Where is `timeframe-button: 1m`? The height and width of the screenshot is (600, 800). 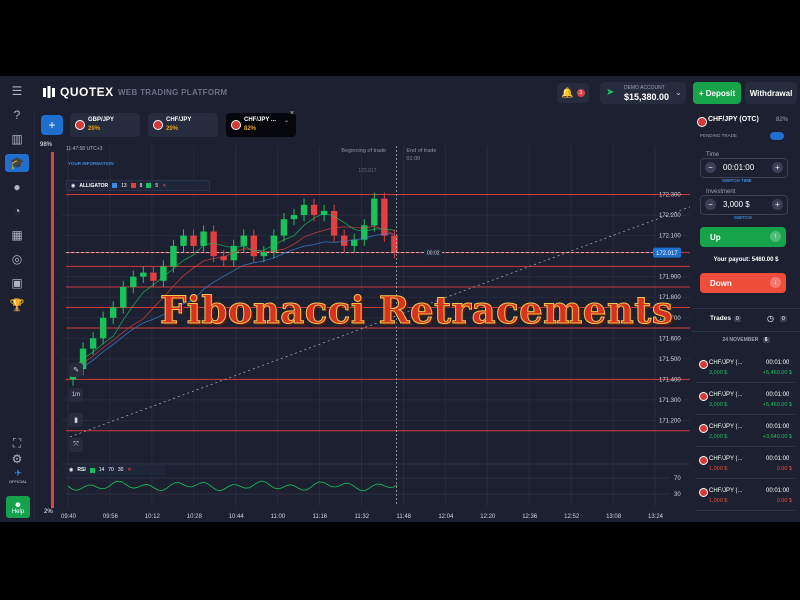
timeframe-button: 1m is located at coordinates (76, 395).